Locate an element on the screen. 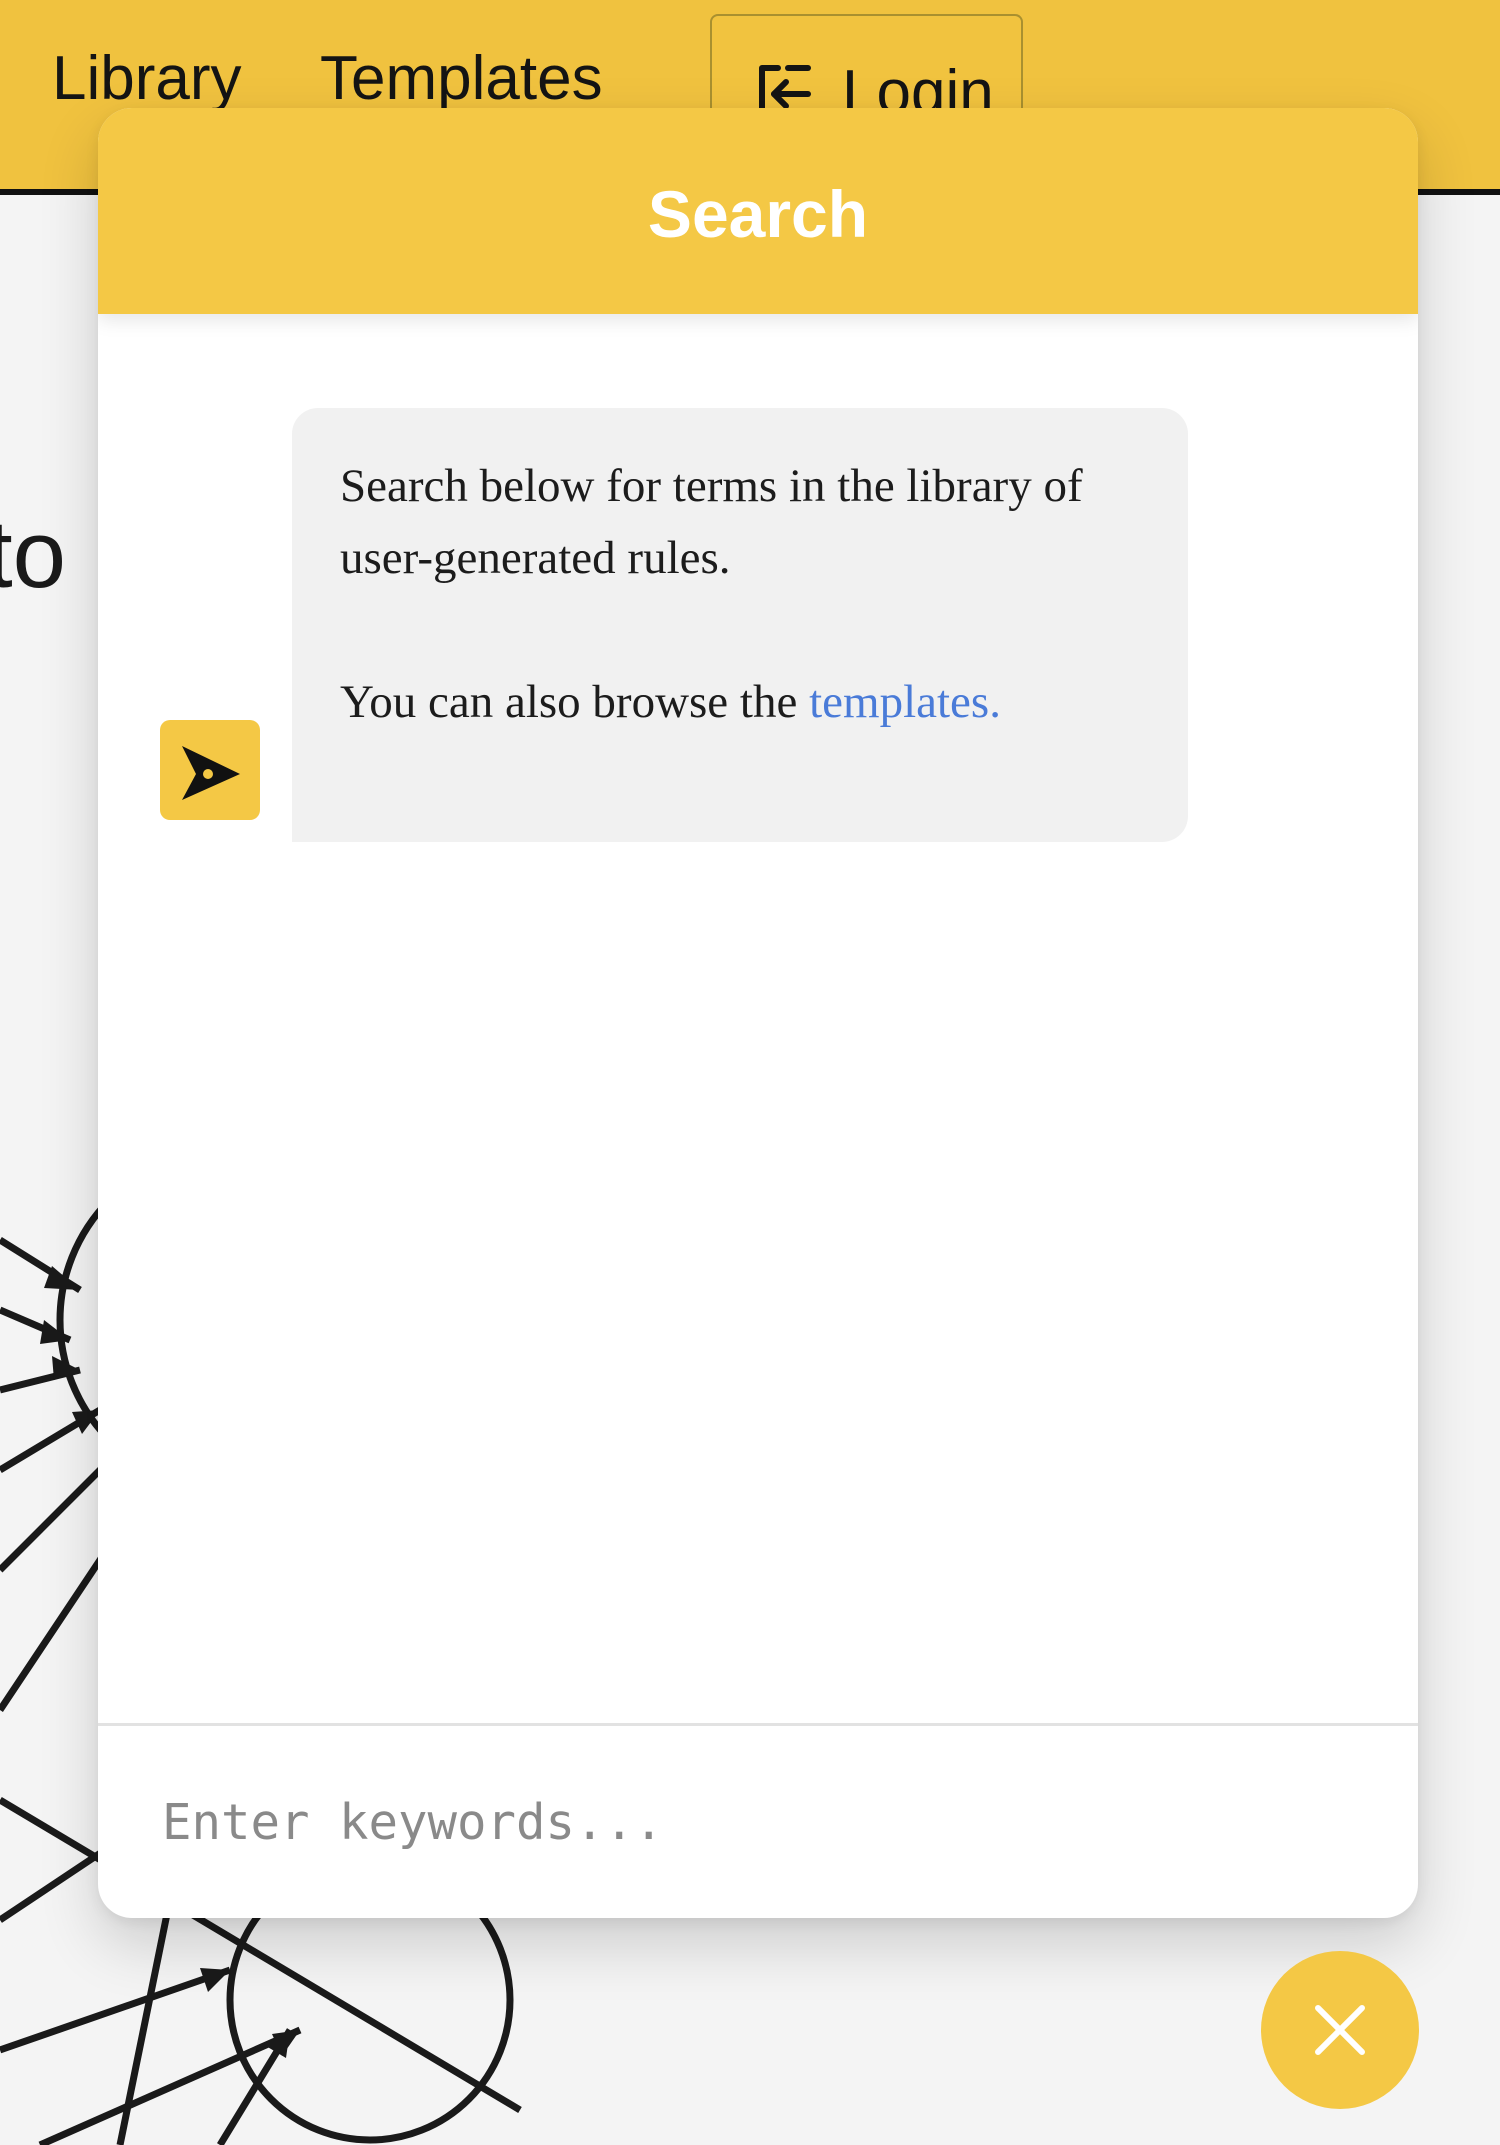 The height and width of the screenshot is (2145, 1500). search-panel-title: Search is located at coordinates (758, 214).